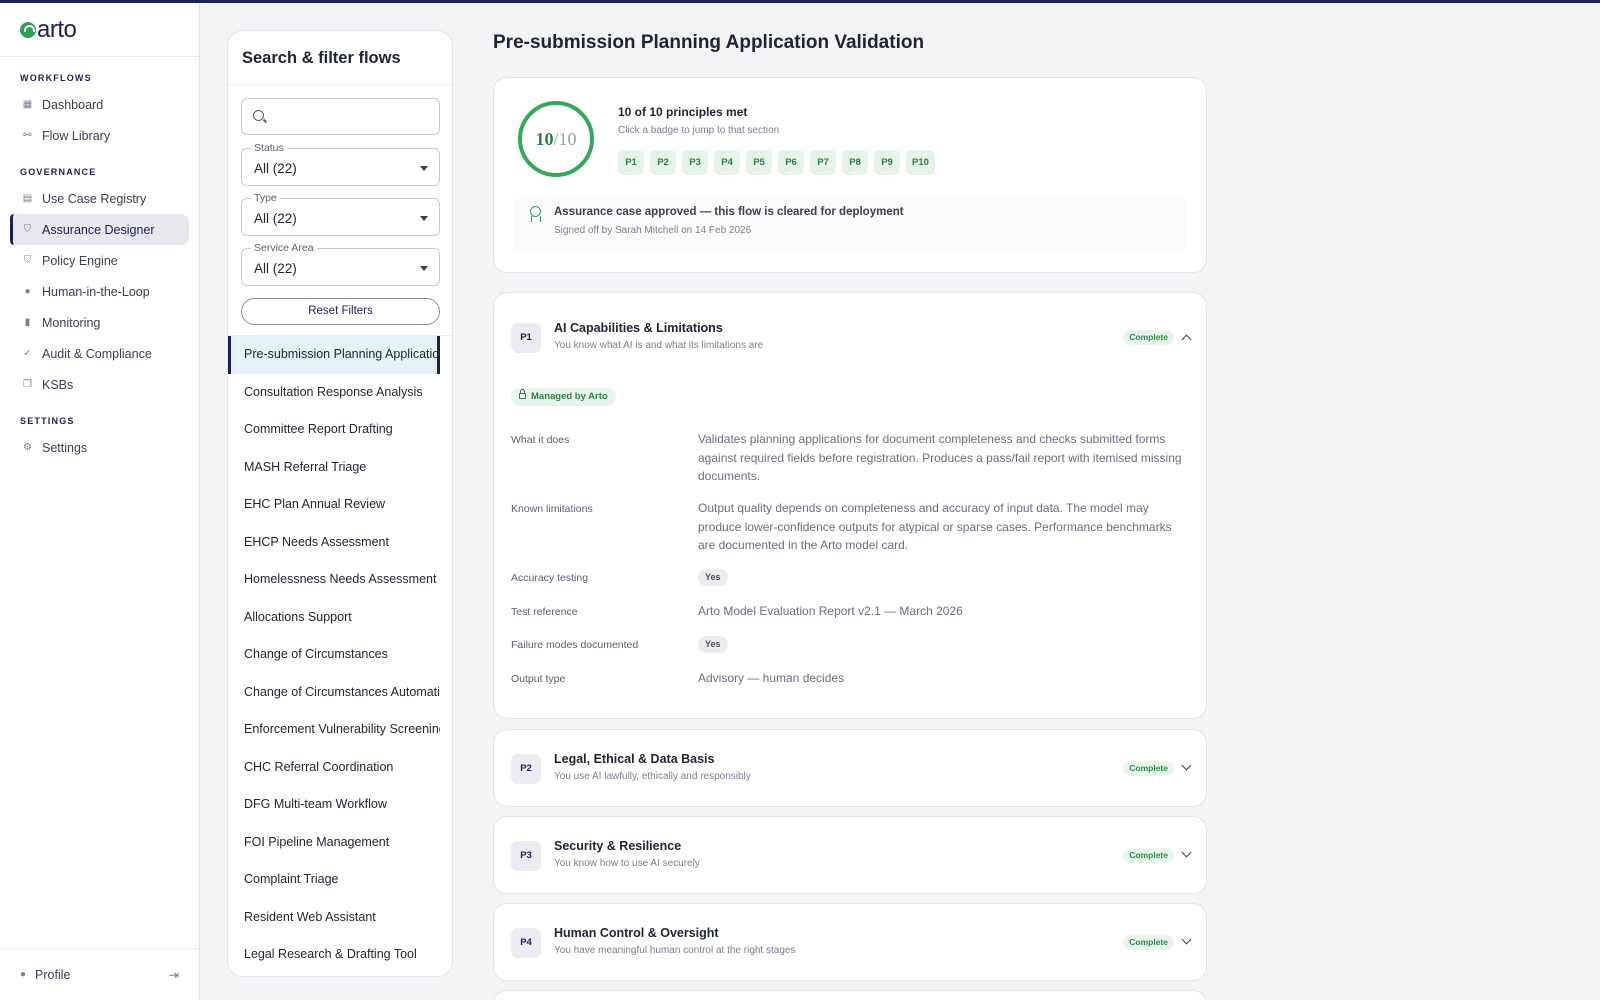  Describe the element at coordinates (53, 974) in the screenshot. I see `profile-label: Profile` at that location.